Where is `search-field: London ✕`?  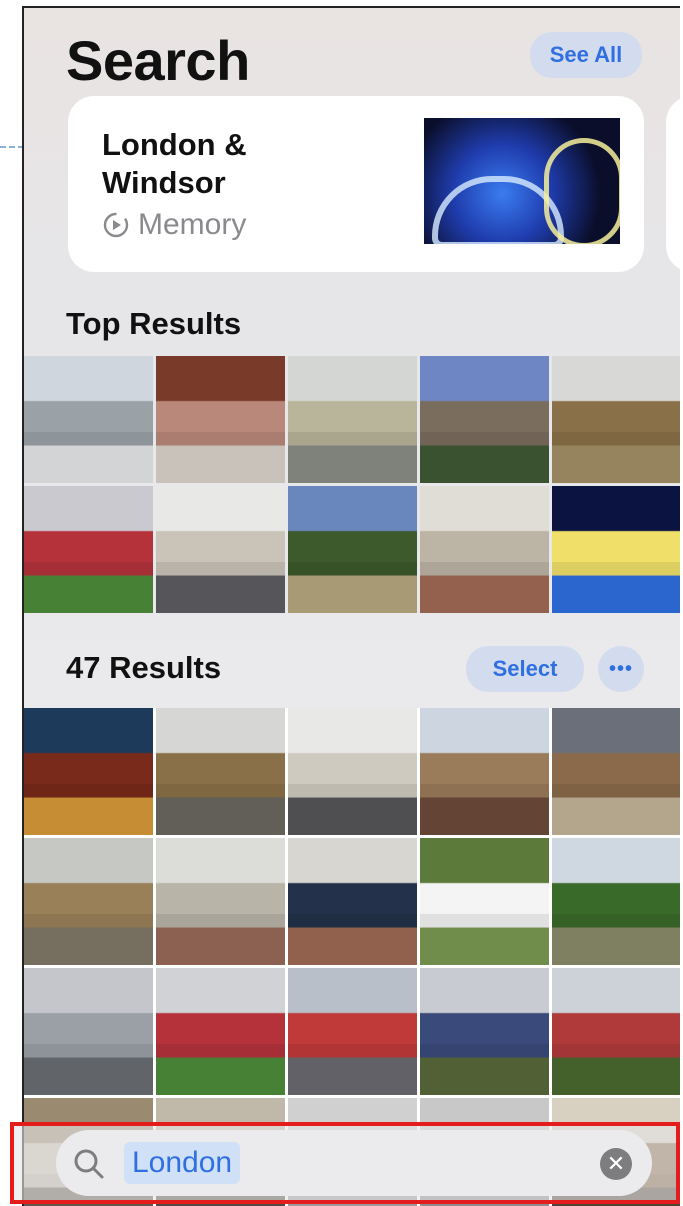 search-field: London ✕ is located at coordinates (354, 1163).